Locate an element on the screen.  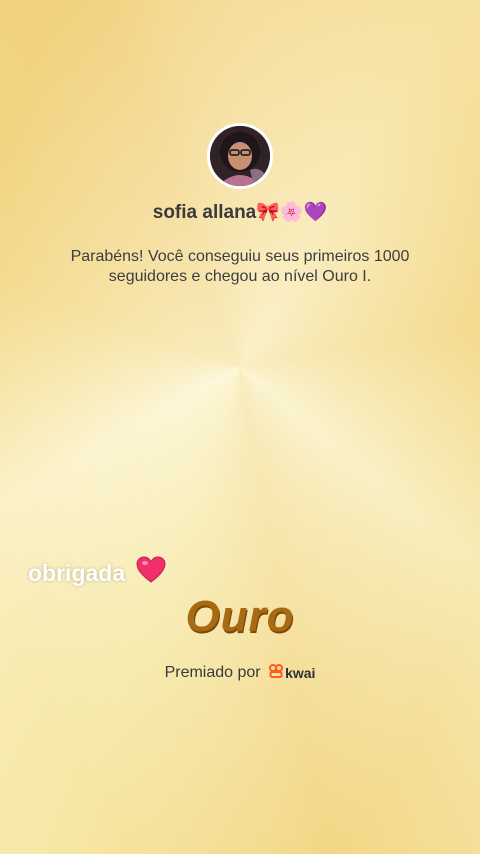
kwai-logo-icon is located at coordinates (276, 672).